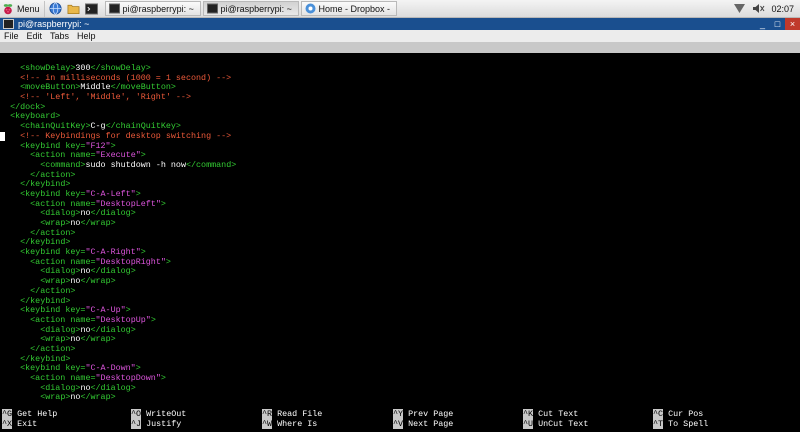 Image resolution: width=800 pixels, height=432 pixels. What do you see at coordinates (528, 414) in the screenshot?
I see `shortcut-key: ^K` at bounding box center [528, 414].